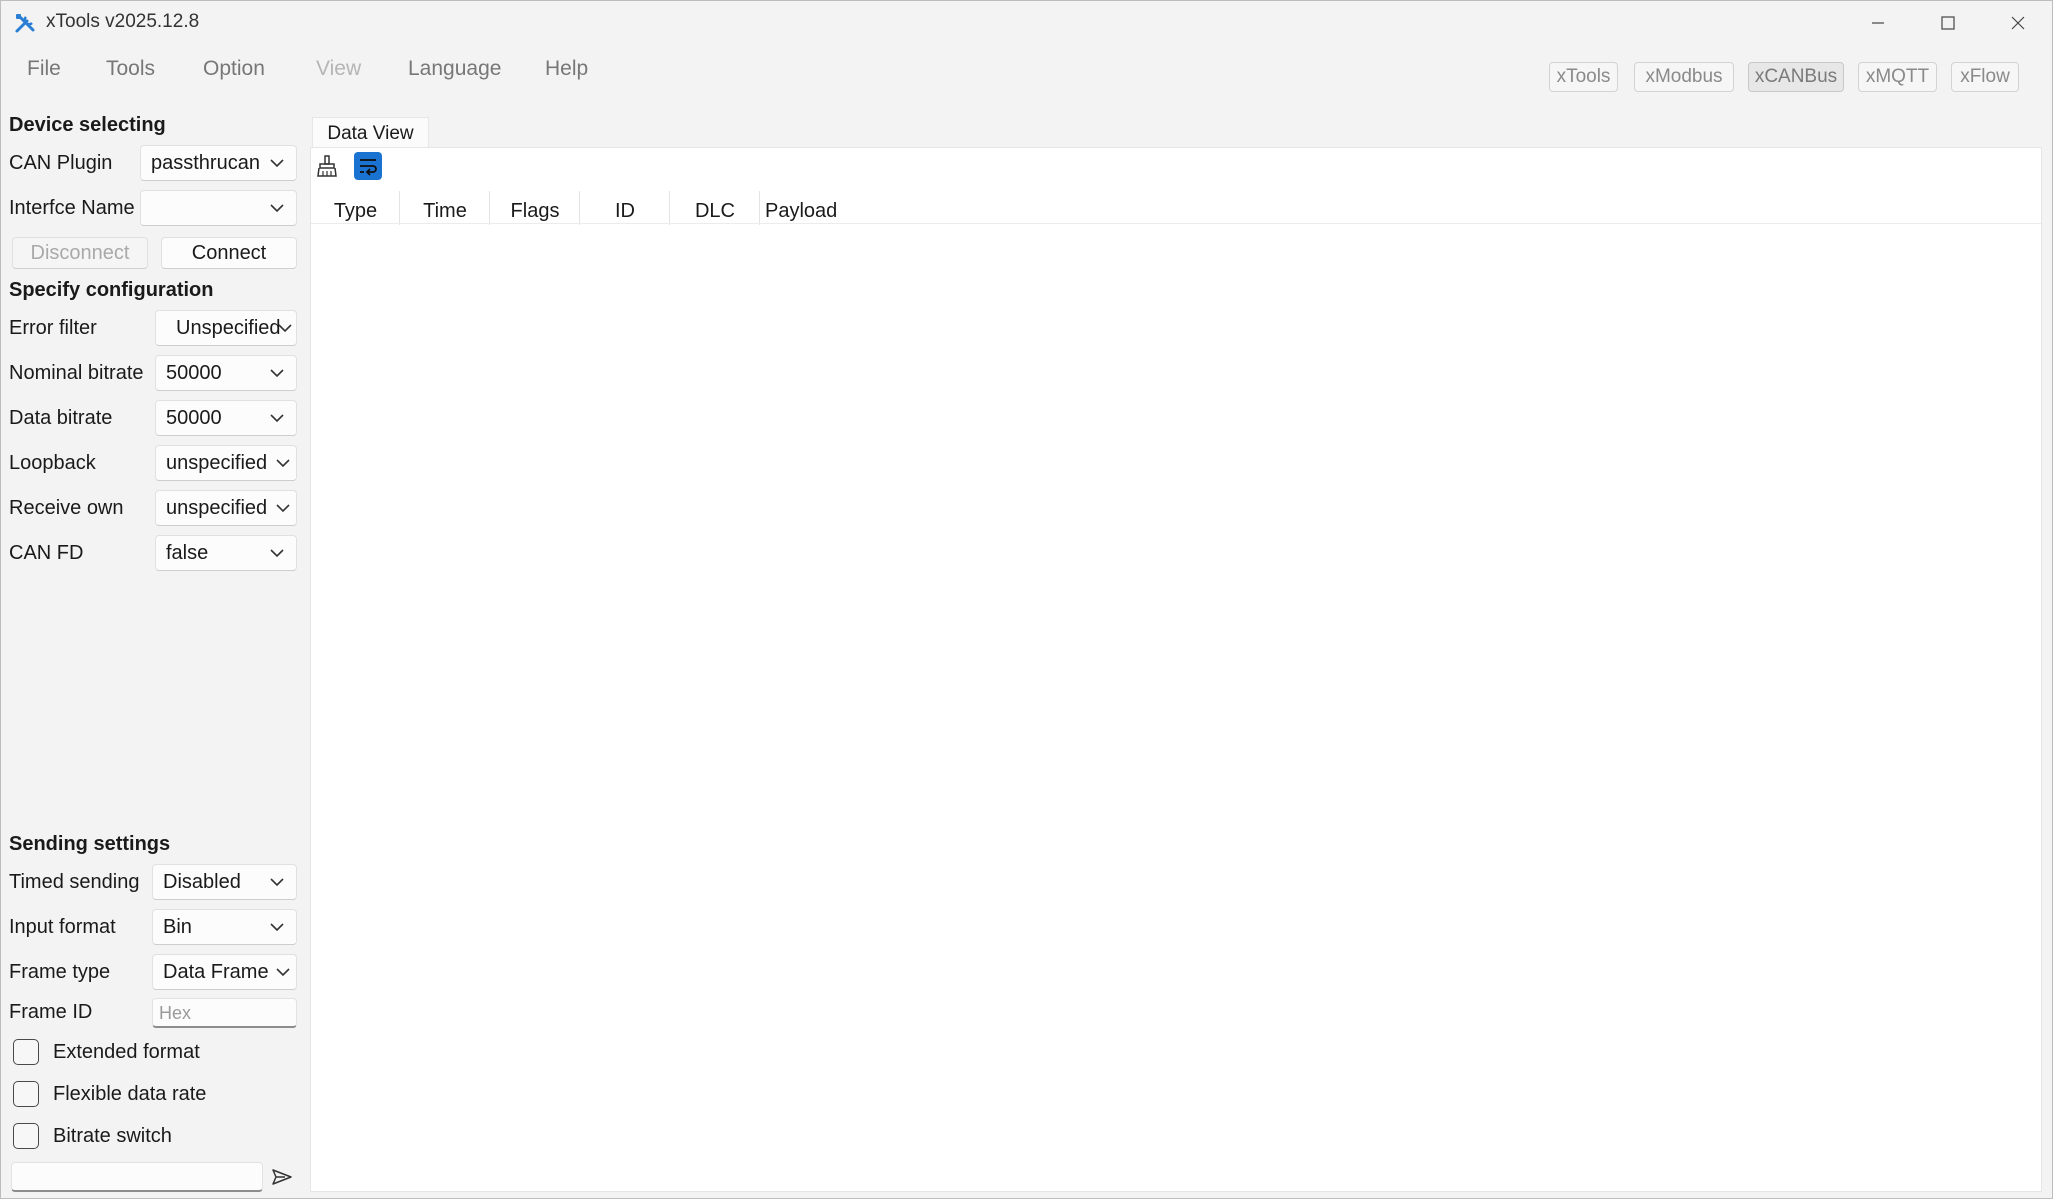 The image size is (2053, 1199). I want to click on input-format-label: Input format, so click(62, 927).